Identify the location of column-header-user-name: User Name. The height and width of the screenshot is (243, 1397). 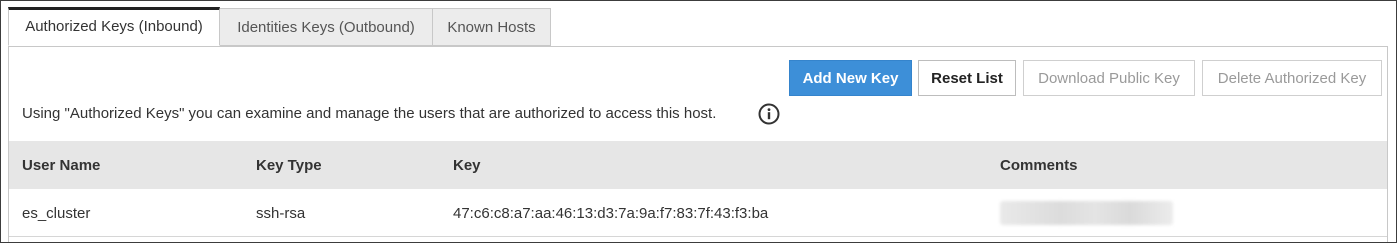
(61, 165).